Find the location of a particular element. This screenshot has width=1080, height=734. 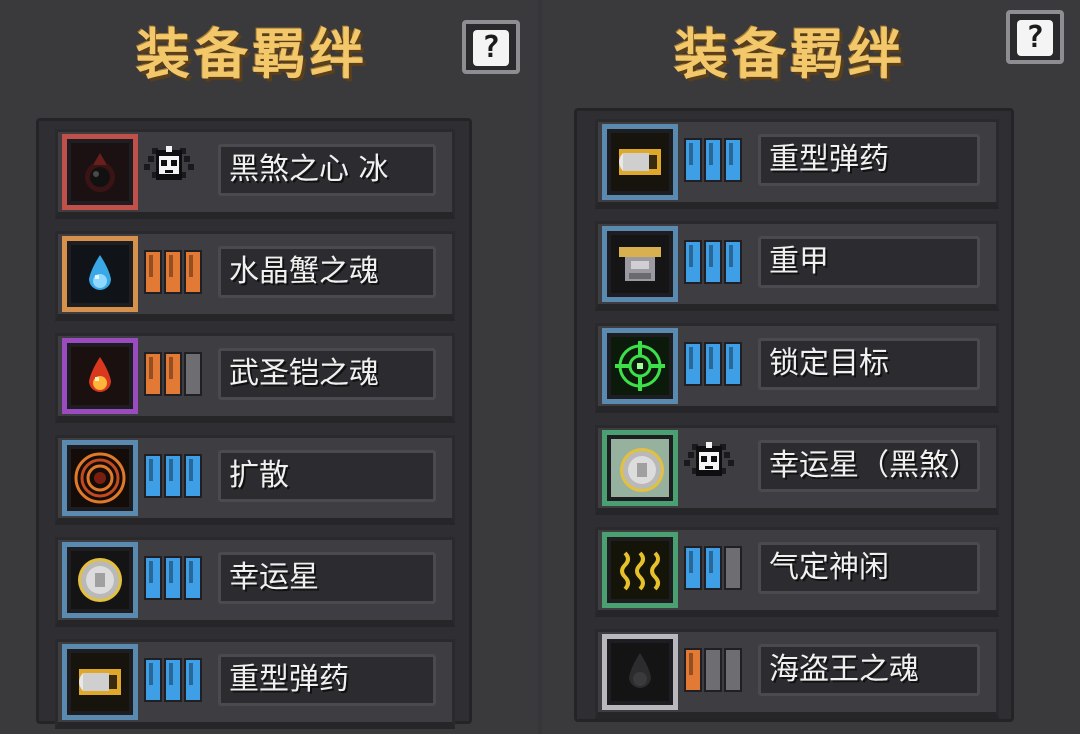

bond-name: 武圣铠之魂 is located at coordinates (327, 374).